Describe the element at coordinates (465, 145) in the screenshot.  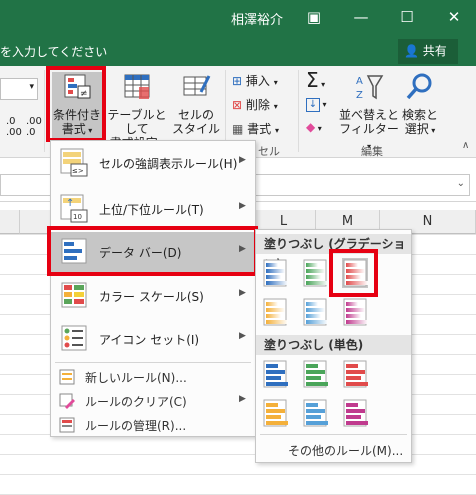
I see `collapse-ribbon-icon: ∧` at that location.